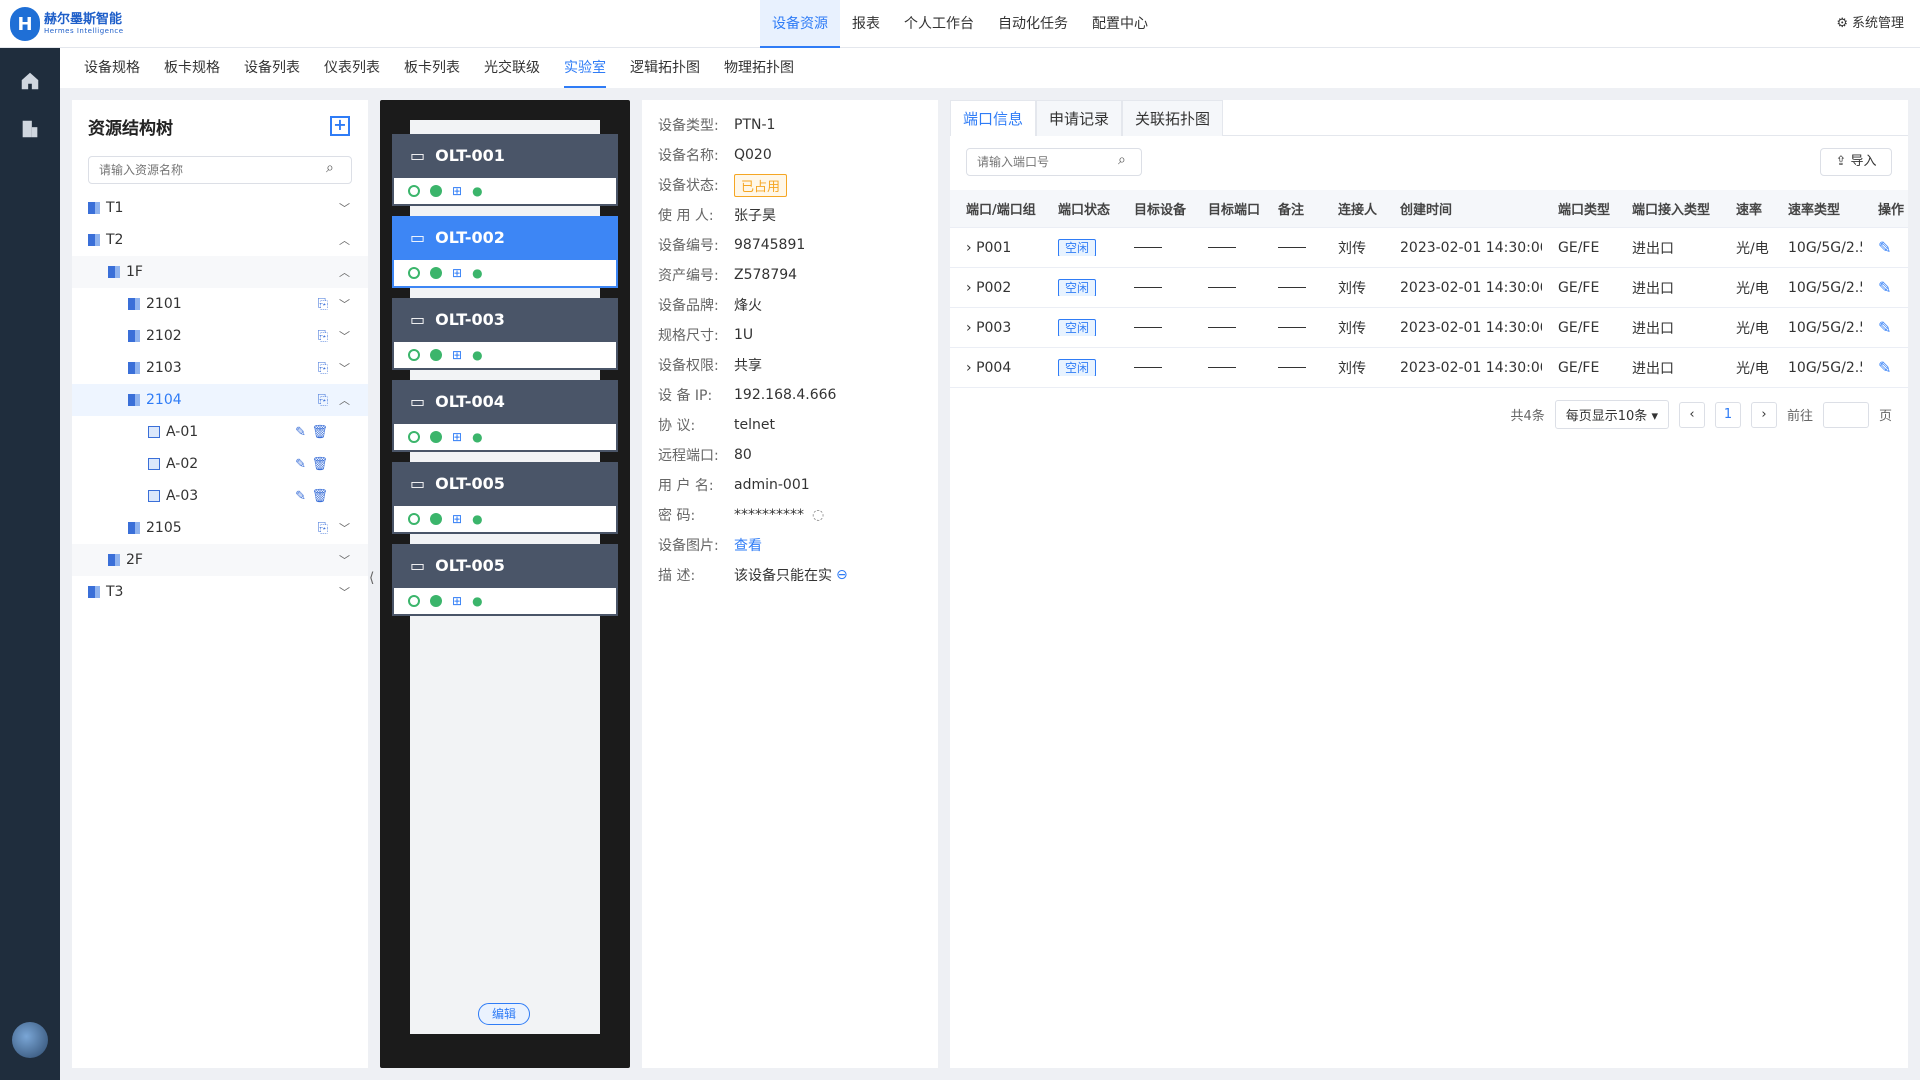 This screenshot has width=1920, height=1080. What do you see at coordinates (220, 240) in the screenshot?
I see `tree-node-t2: T2 ︿` at bounding box center [220, 240].